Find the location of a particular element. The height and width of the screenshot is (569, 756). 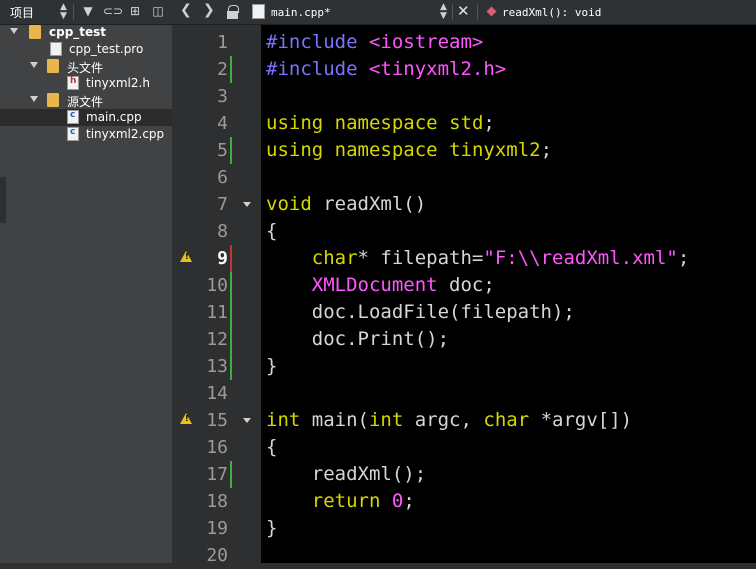

open-file-selector: main.cpp* is located at coordinates (301, 12).